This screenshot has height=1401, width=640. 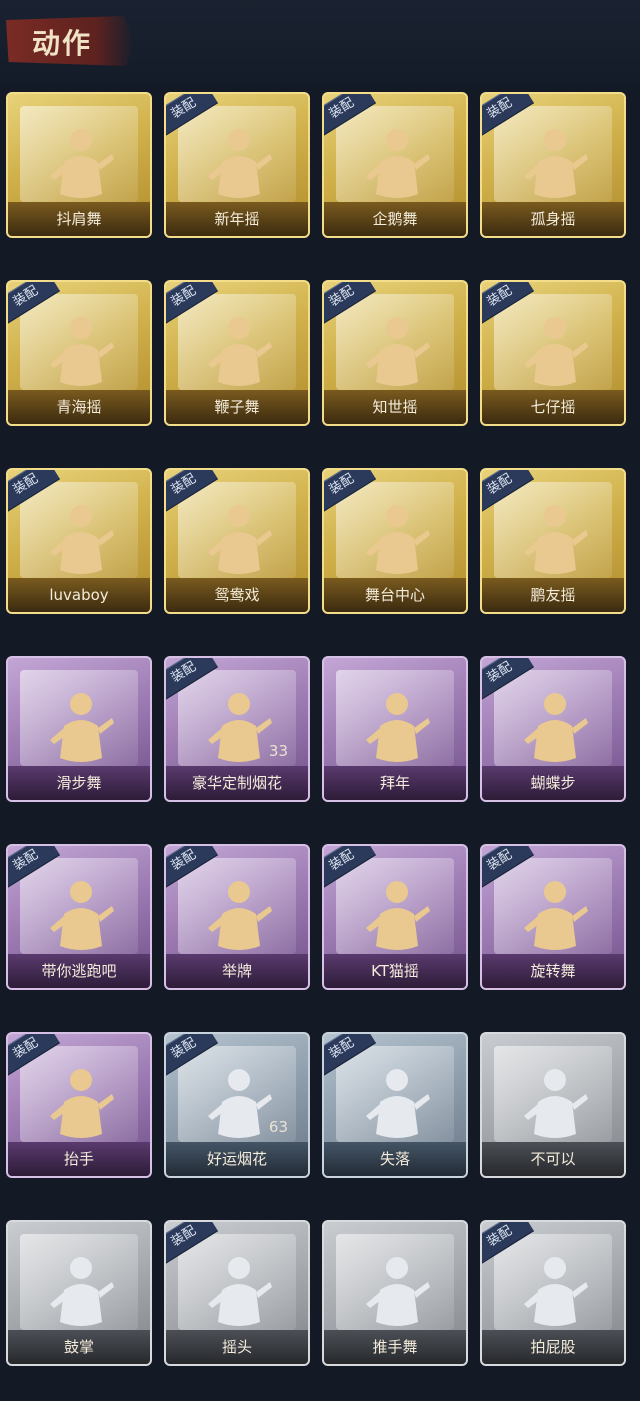 What do you see at coordinates (394, 1159) in the screenshot?
I see `action-label: 失落` at bounding box center [394, 1159].